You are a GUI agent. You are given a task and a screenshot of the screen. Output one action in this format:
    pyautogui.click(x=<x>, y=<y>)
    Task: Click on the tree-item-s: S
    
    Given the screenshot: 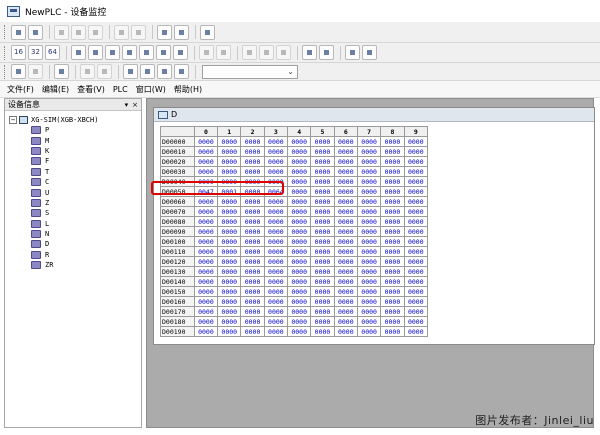 What is the action you would take?
    pyautogui.click(x=75, y=213)
    